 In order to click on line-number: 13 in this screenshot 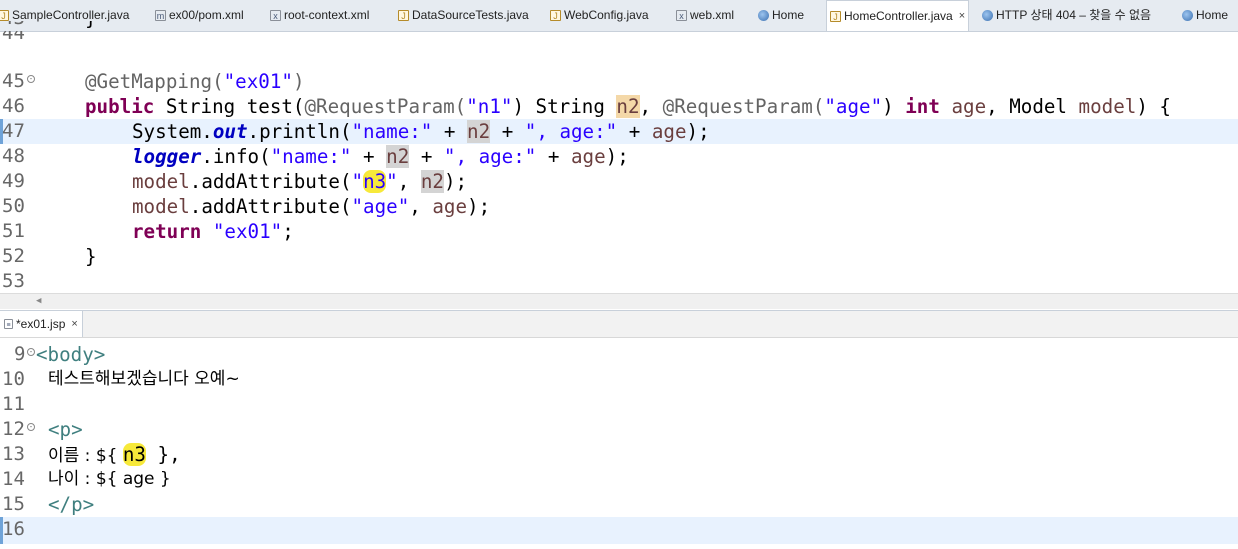, I will do `click(13, 454)`.